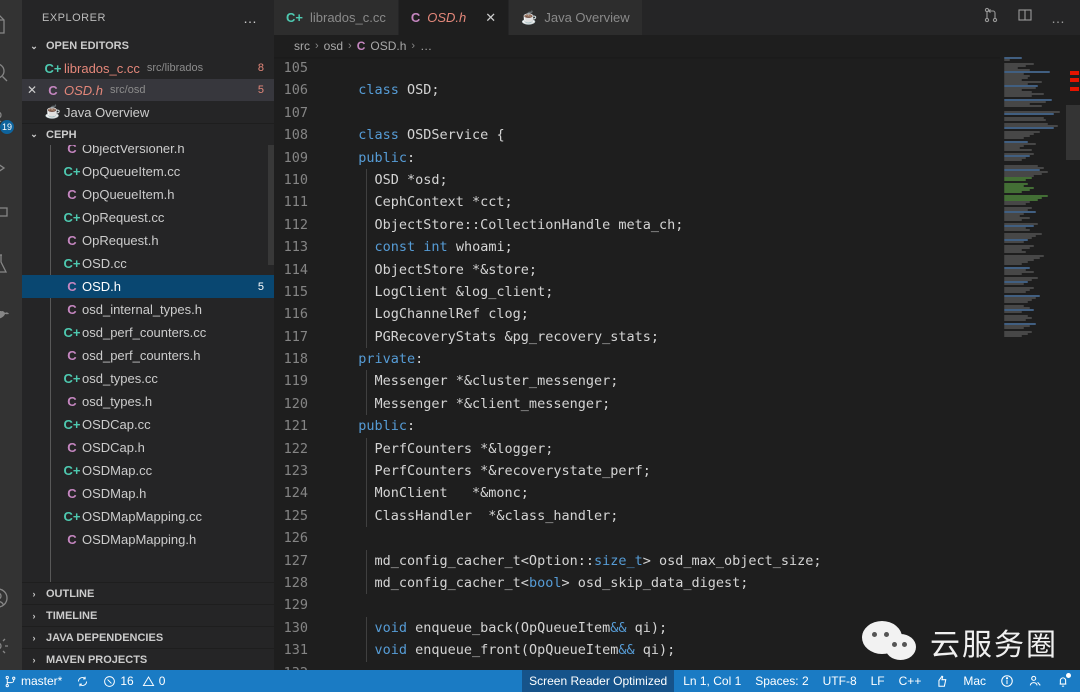 The height and width of the screenshot is (692, 1080). What do you see at coordinates (637, 337) in the screenshot?
I see `code-line: 117 PGRecoveryStats &pg_recovery_stats;` at bounding box center [637, 337].